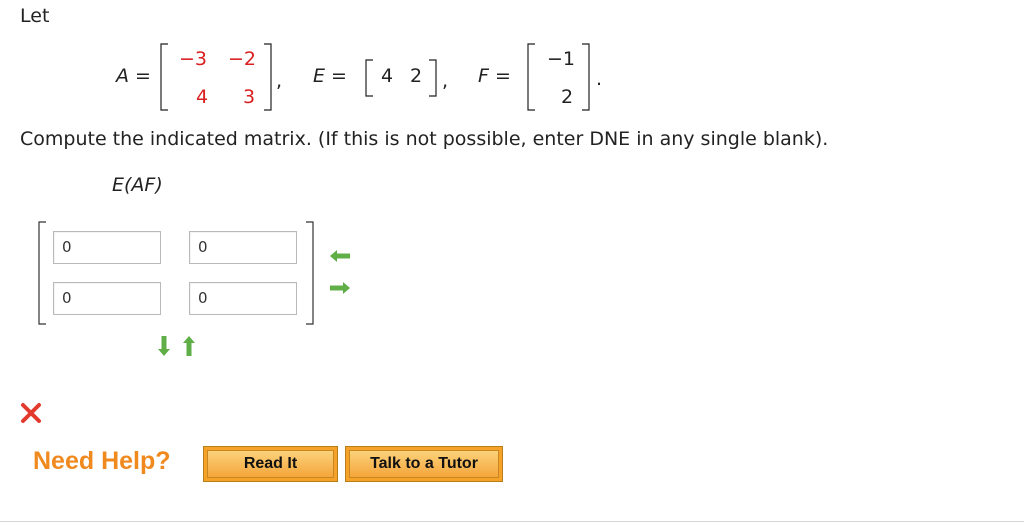 The height and width of the screenshot is (525, 1024). Describe the element at coordinates (42, 273) in the screenshot. I see `answer-left-bracket` at that location.